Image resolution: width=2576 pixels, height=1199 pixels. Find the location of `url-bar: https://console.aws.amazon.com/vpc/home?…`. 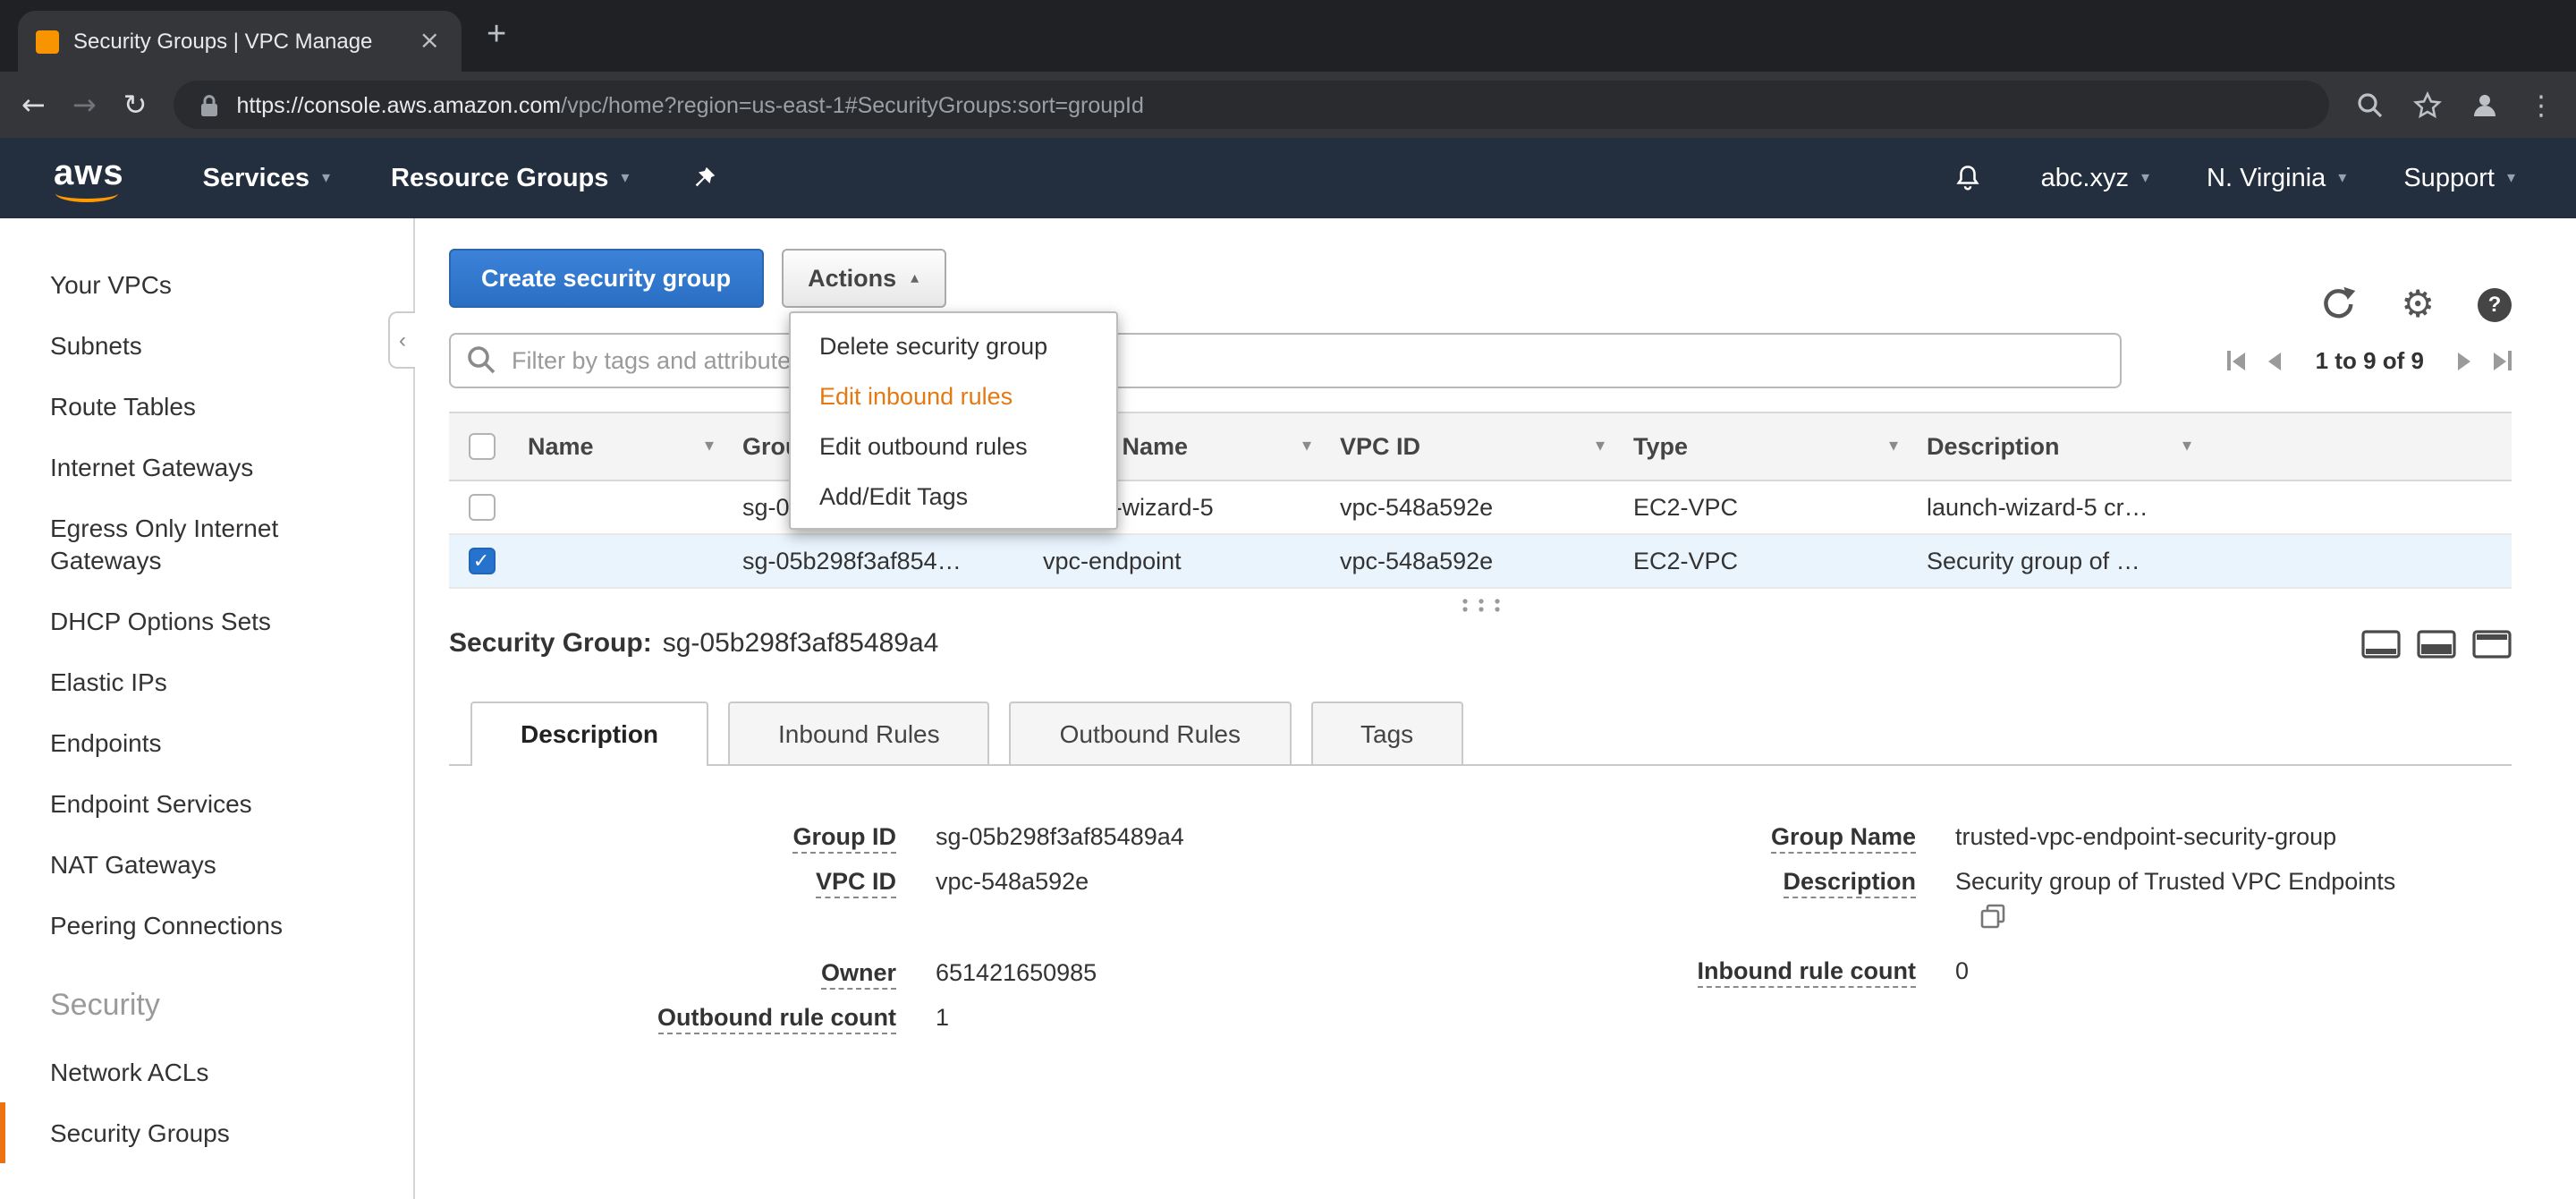

url-bar: https://console.aws.amazon.com/vpc/home?… is located at coordinates (1251, 105).